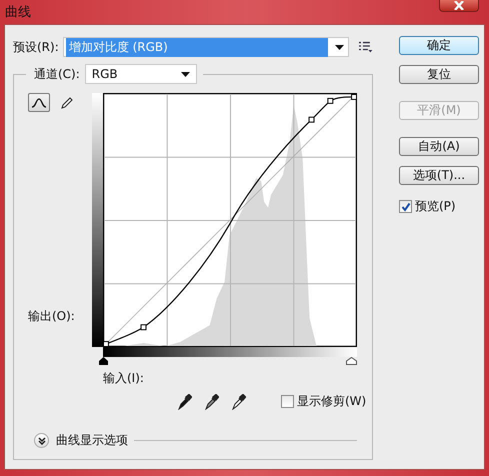 Image resolution: width=489 pixels, height=476 pixels. What do you see at coordinates (331, 401) in the screenshot?
I see `show-clipping-label: 显示修剪(W)` at bounding box center [331, 401].